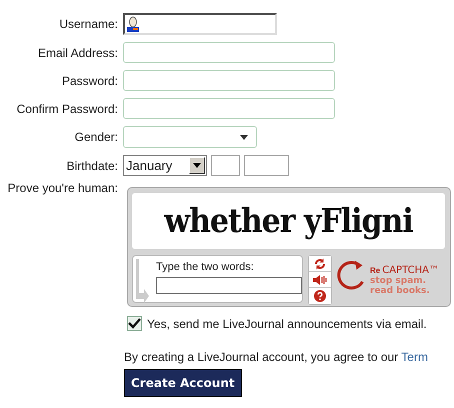 The width and height of the screenshot is (454, 408). Describe the element at coordinates (89, 81) in the screenshot. I see `field-label: Password:` at that location.